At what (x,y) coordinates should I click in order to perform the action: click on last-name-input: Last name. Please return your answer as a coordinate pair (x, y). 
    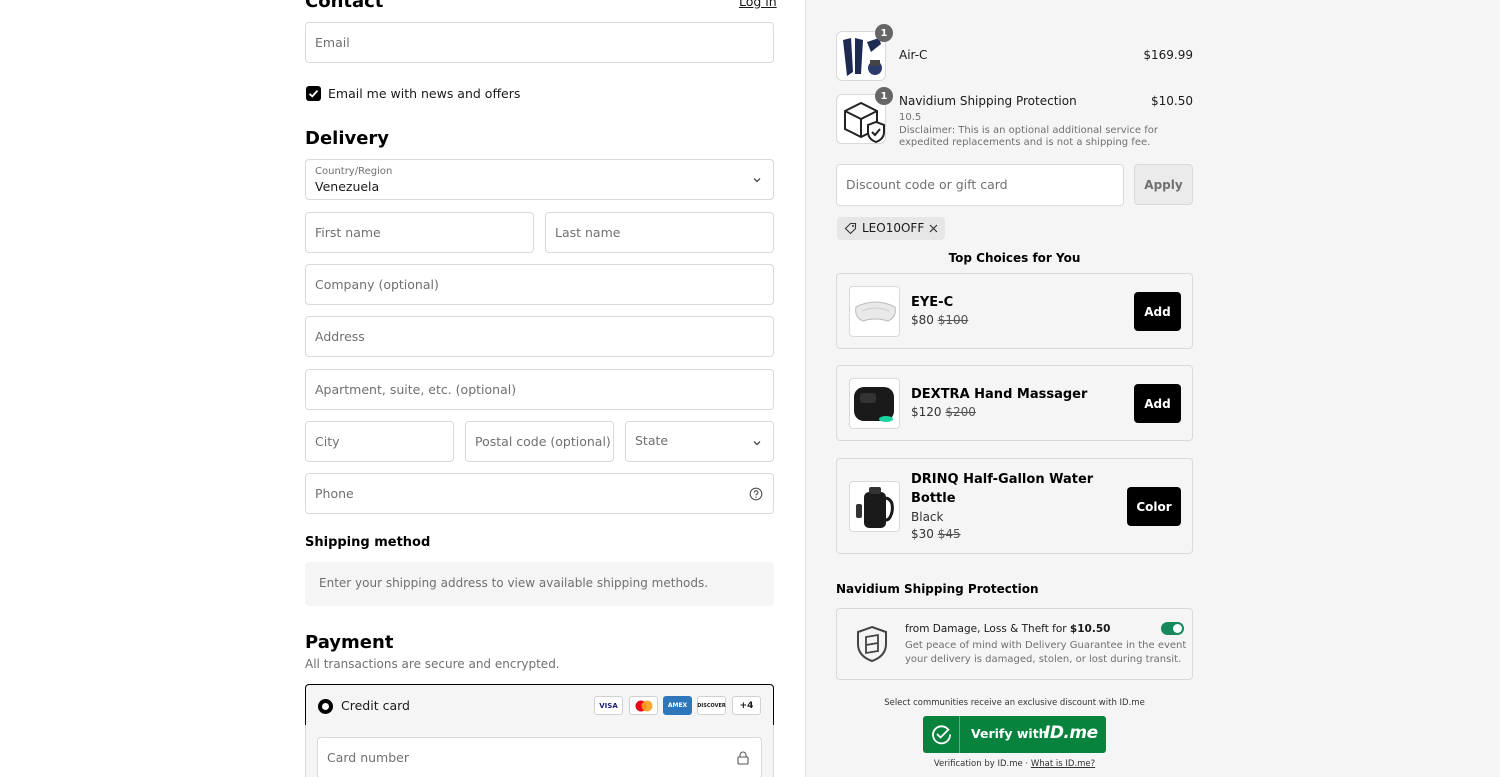
    Looking at the image, I should click on (659, 232).